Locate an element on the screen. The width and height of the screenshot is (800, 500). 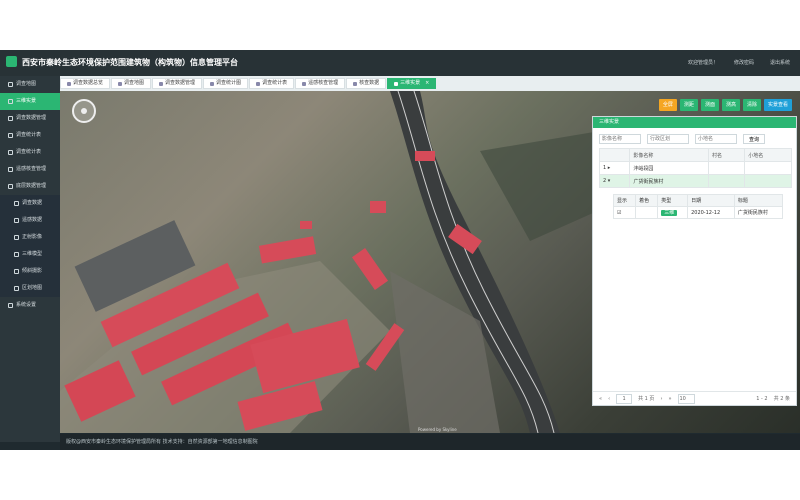
sidebar-item-3d-scene: 三维实景 is located at coordinates (30, 101).